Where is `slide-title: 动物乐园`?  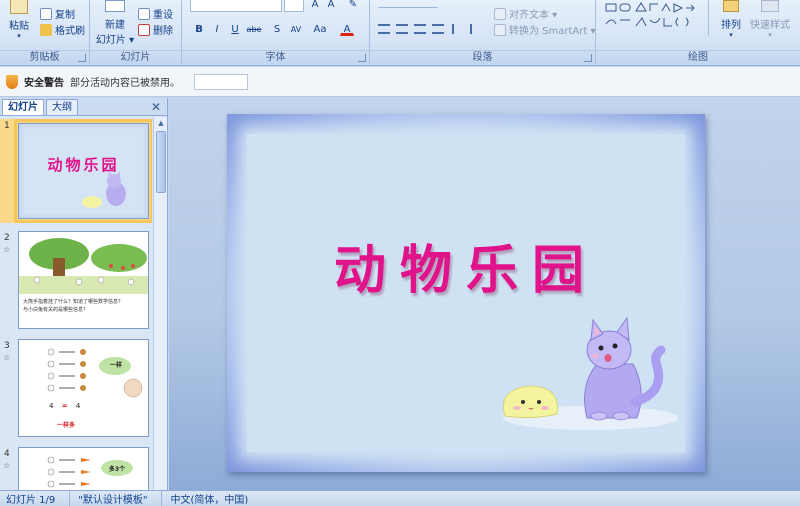 slide-title: 动物乐园 is located at coordinates (466, 265).